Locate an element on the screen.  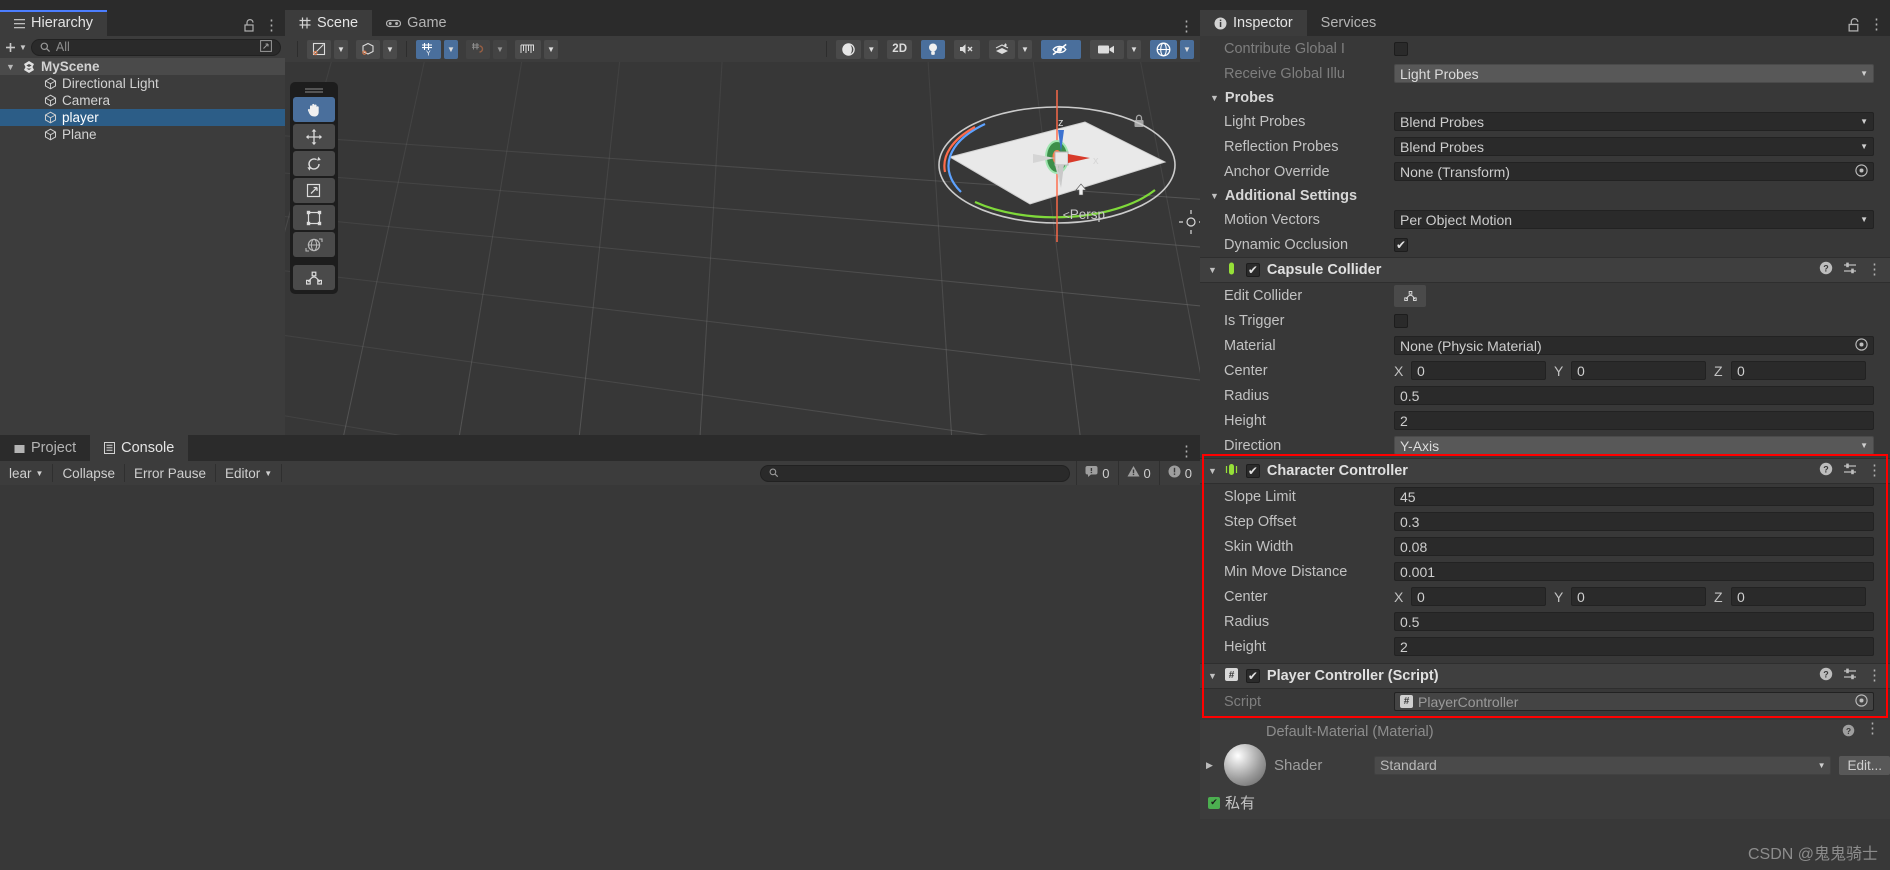
component-header: ▼ ✔ Character Controller? ⋮ is located at coordinates (1545, 471).